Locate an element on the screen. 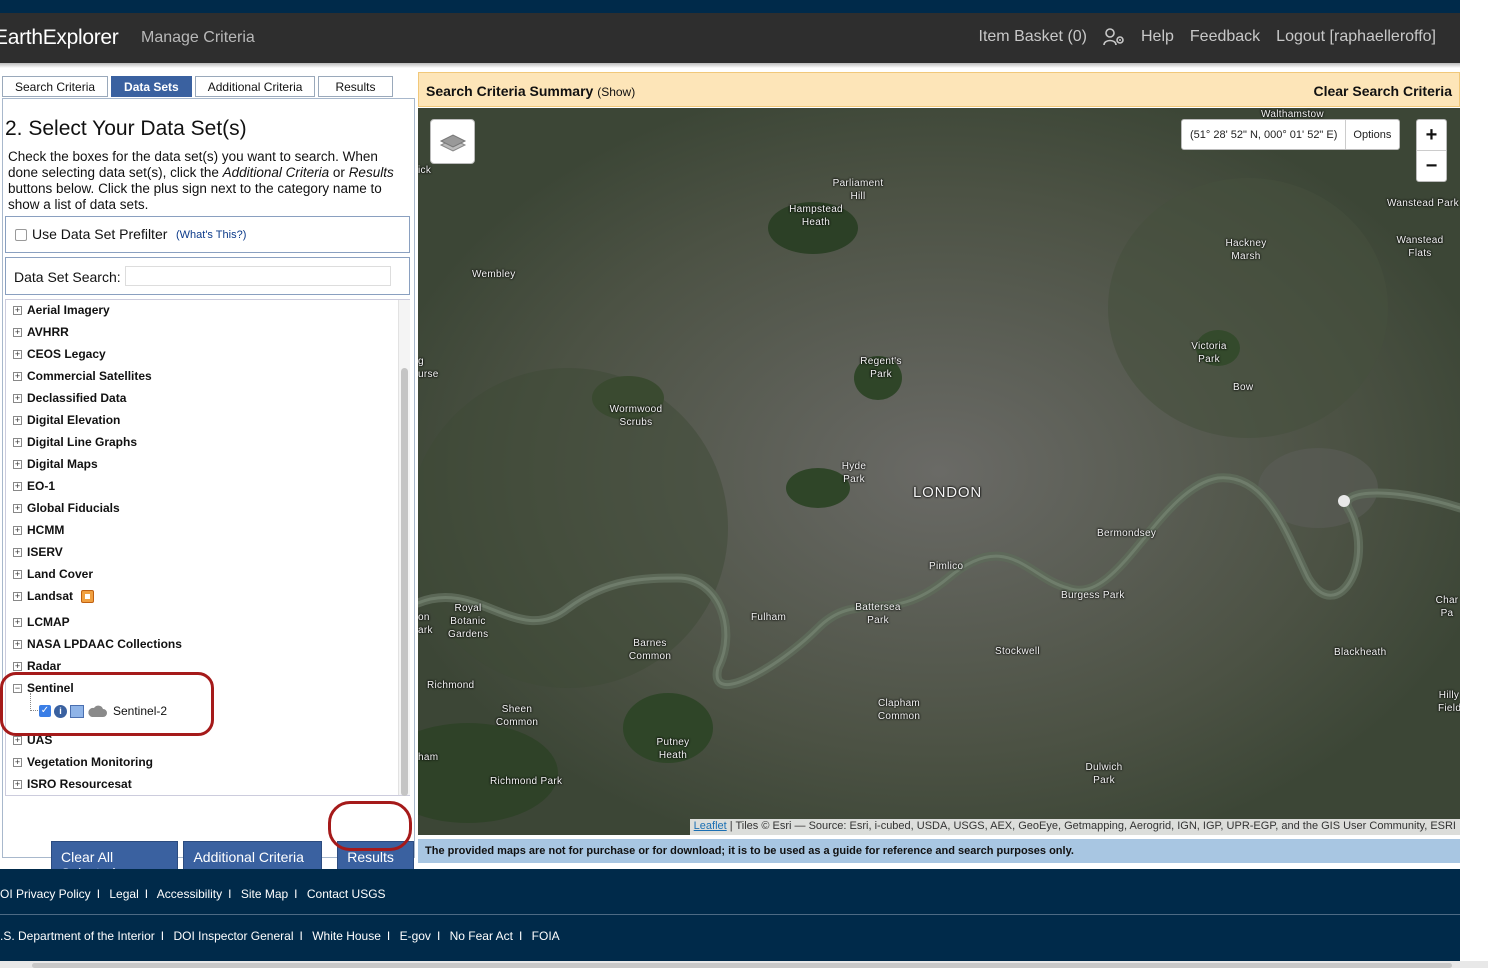 This screenshot has width=1488, height=968. tree-item-aerial-imagery: + Aerial Imagery is located at coordinates (61, 310).